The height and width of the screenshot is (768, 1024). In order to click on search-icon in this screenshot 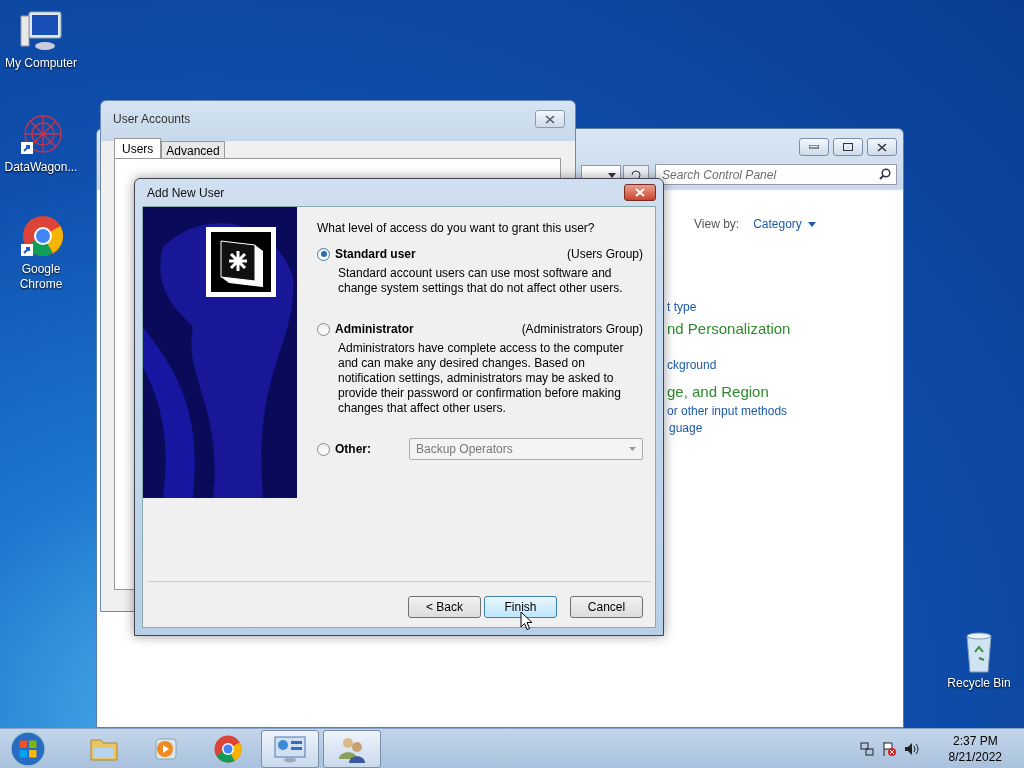, I will do `click(885, 174)`.